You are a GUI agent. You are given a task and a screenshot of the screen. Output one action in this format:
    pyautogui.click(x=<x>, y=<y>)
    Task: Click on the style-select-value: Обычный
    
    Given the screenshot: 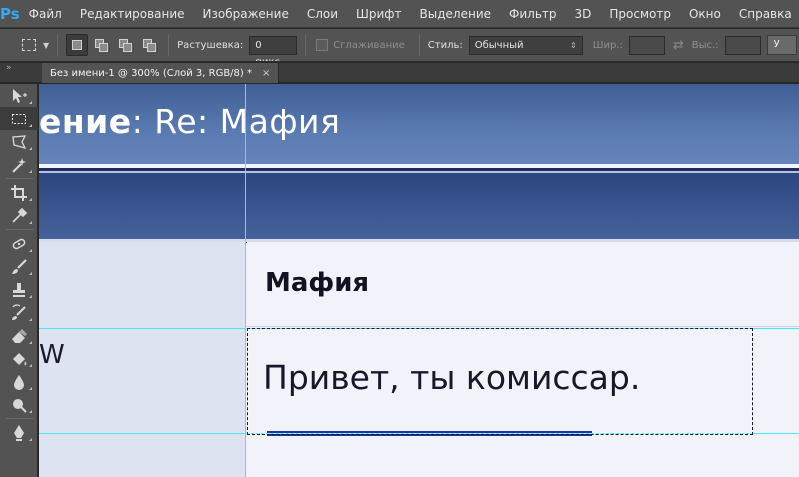 What is the action you would take?
    pyautogui.click(x=499, y=45)
    